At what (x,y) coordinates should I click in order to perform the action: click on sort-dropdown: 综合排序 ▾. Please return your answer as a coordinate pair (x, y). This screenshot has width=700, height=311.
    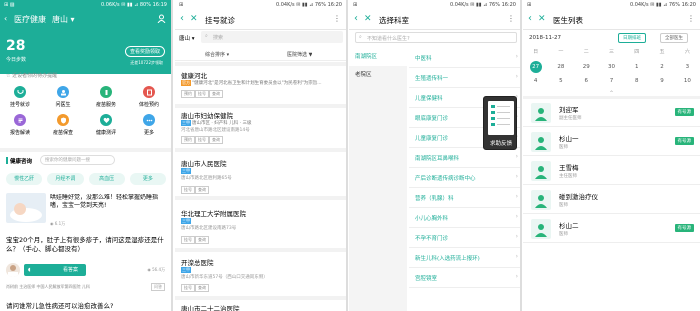
    Looking at the image, I should click on (217, 54).